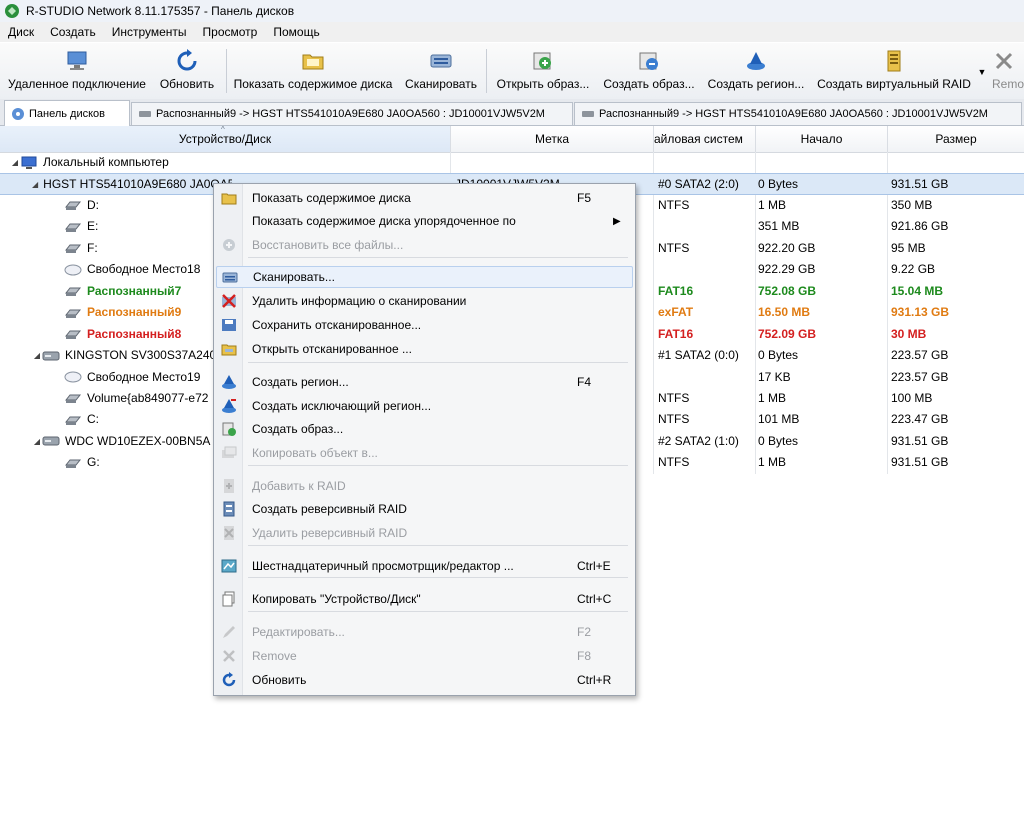 The height and width of the screenshot is (836, 1024). What do you see at coordinates (423, 656) in the screenshot?
I see `context-menu-item: Remove F8` at bounding box center [423, 656].